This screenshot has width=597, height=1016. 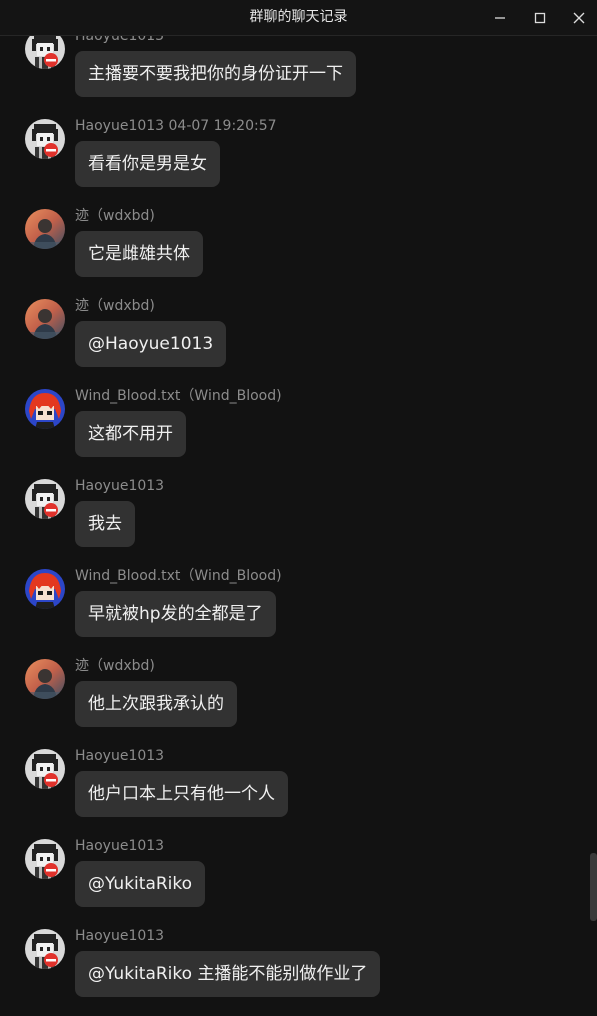 What do you see at coordinates (295, 253) in the screenshot?
I see `message-item: 迹（wdxbd) 它是雌雄共体` at bounding box center [295, 253].